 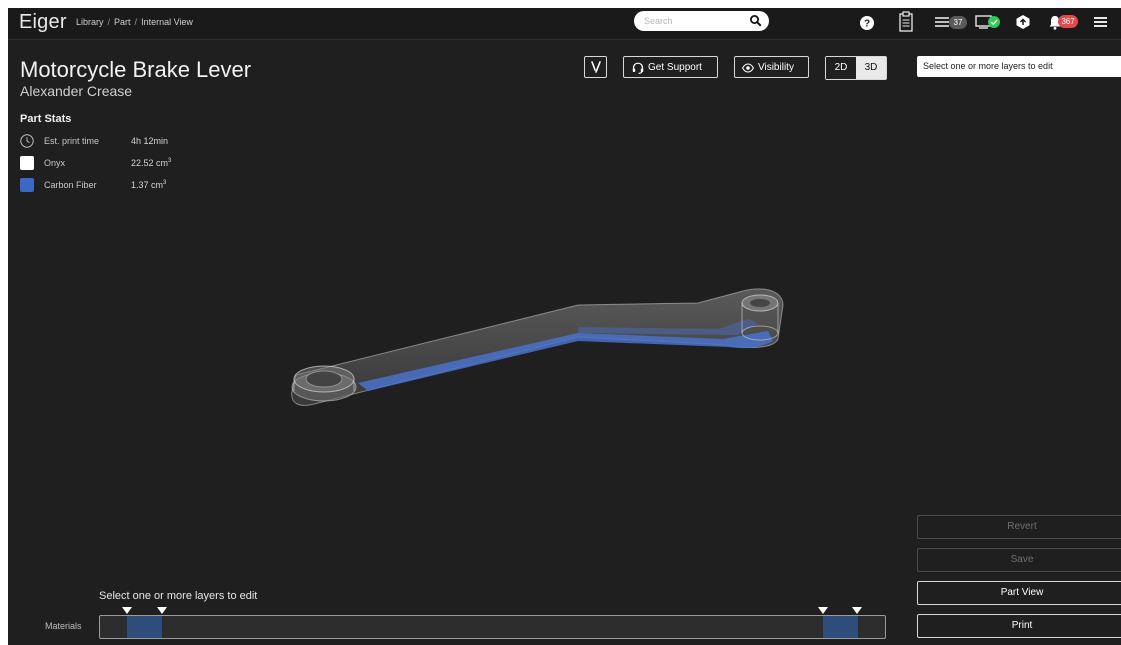 I want to click on part-author: Alexander Crease, so click(x=76, y=91).